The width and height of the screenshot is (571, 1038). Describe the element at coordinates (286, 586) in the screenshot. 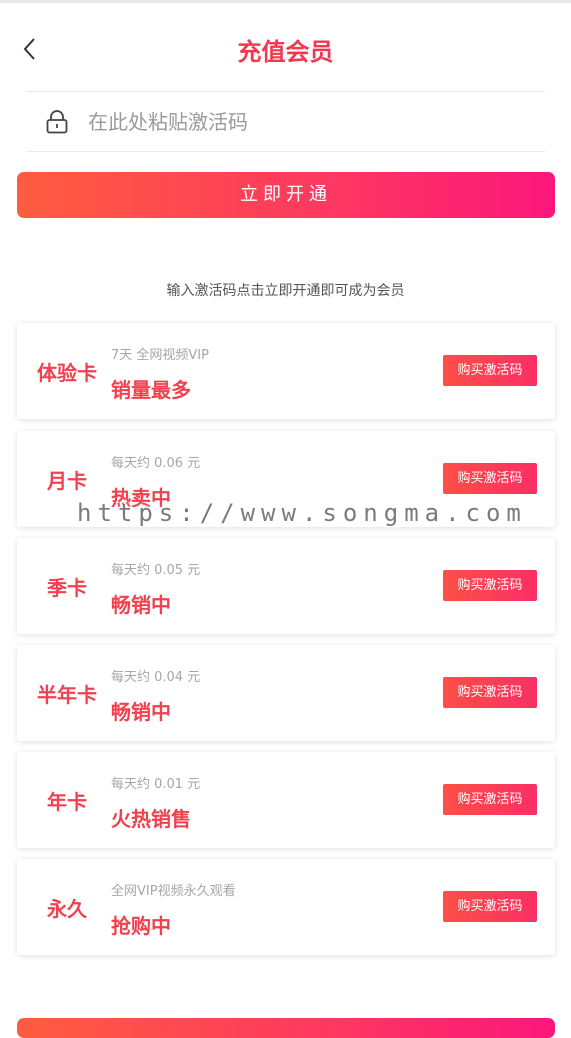

I see `plan-card-quarter: 季卡 每天约 0.05 元 畅销中 购买激活码` at that location.